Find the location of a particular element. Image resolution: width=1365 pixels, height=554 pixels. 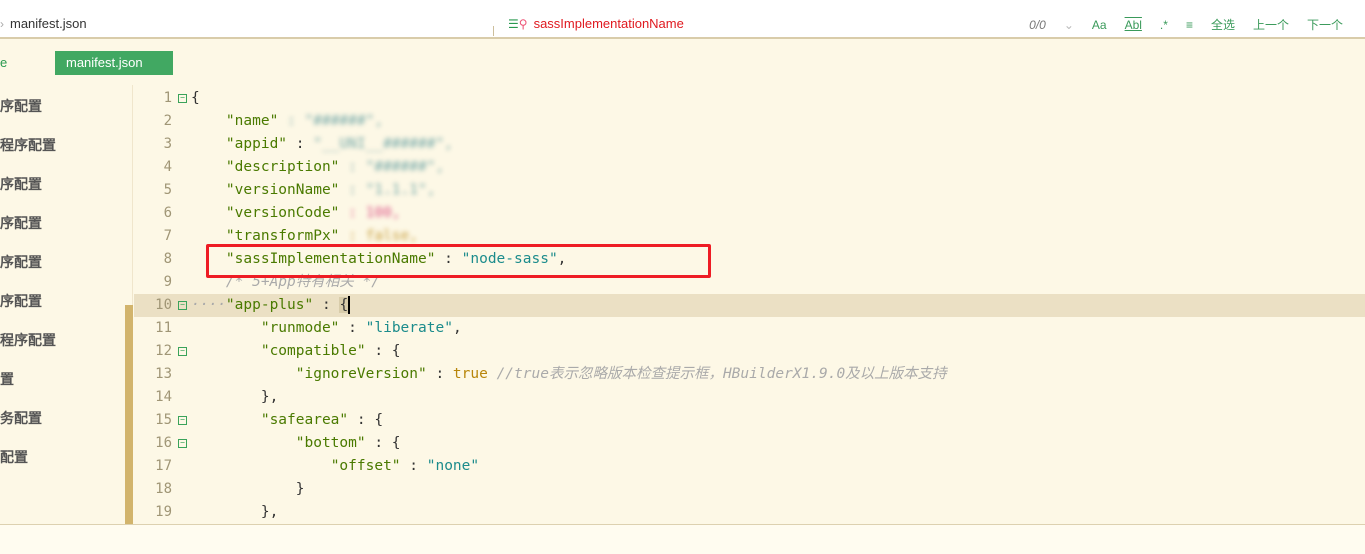

sidebar-item: 配置 is located at coordinates (14, 457).